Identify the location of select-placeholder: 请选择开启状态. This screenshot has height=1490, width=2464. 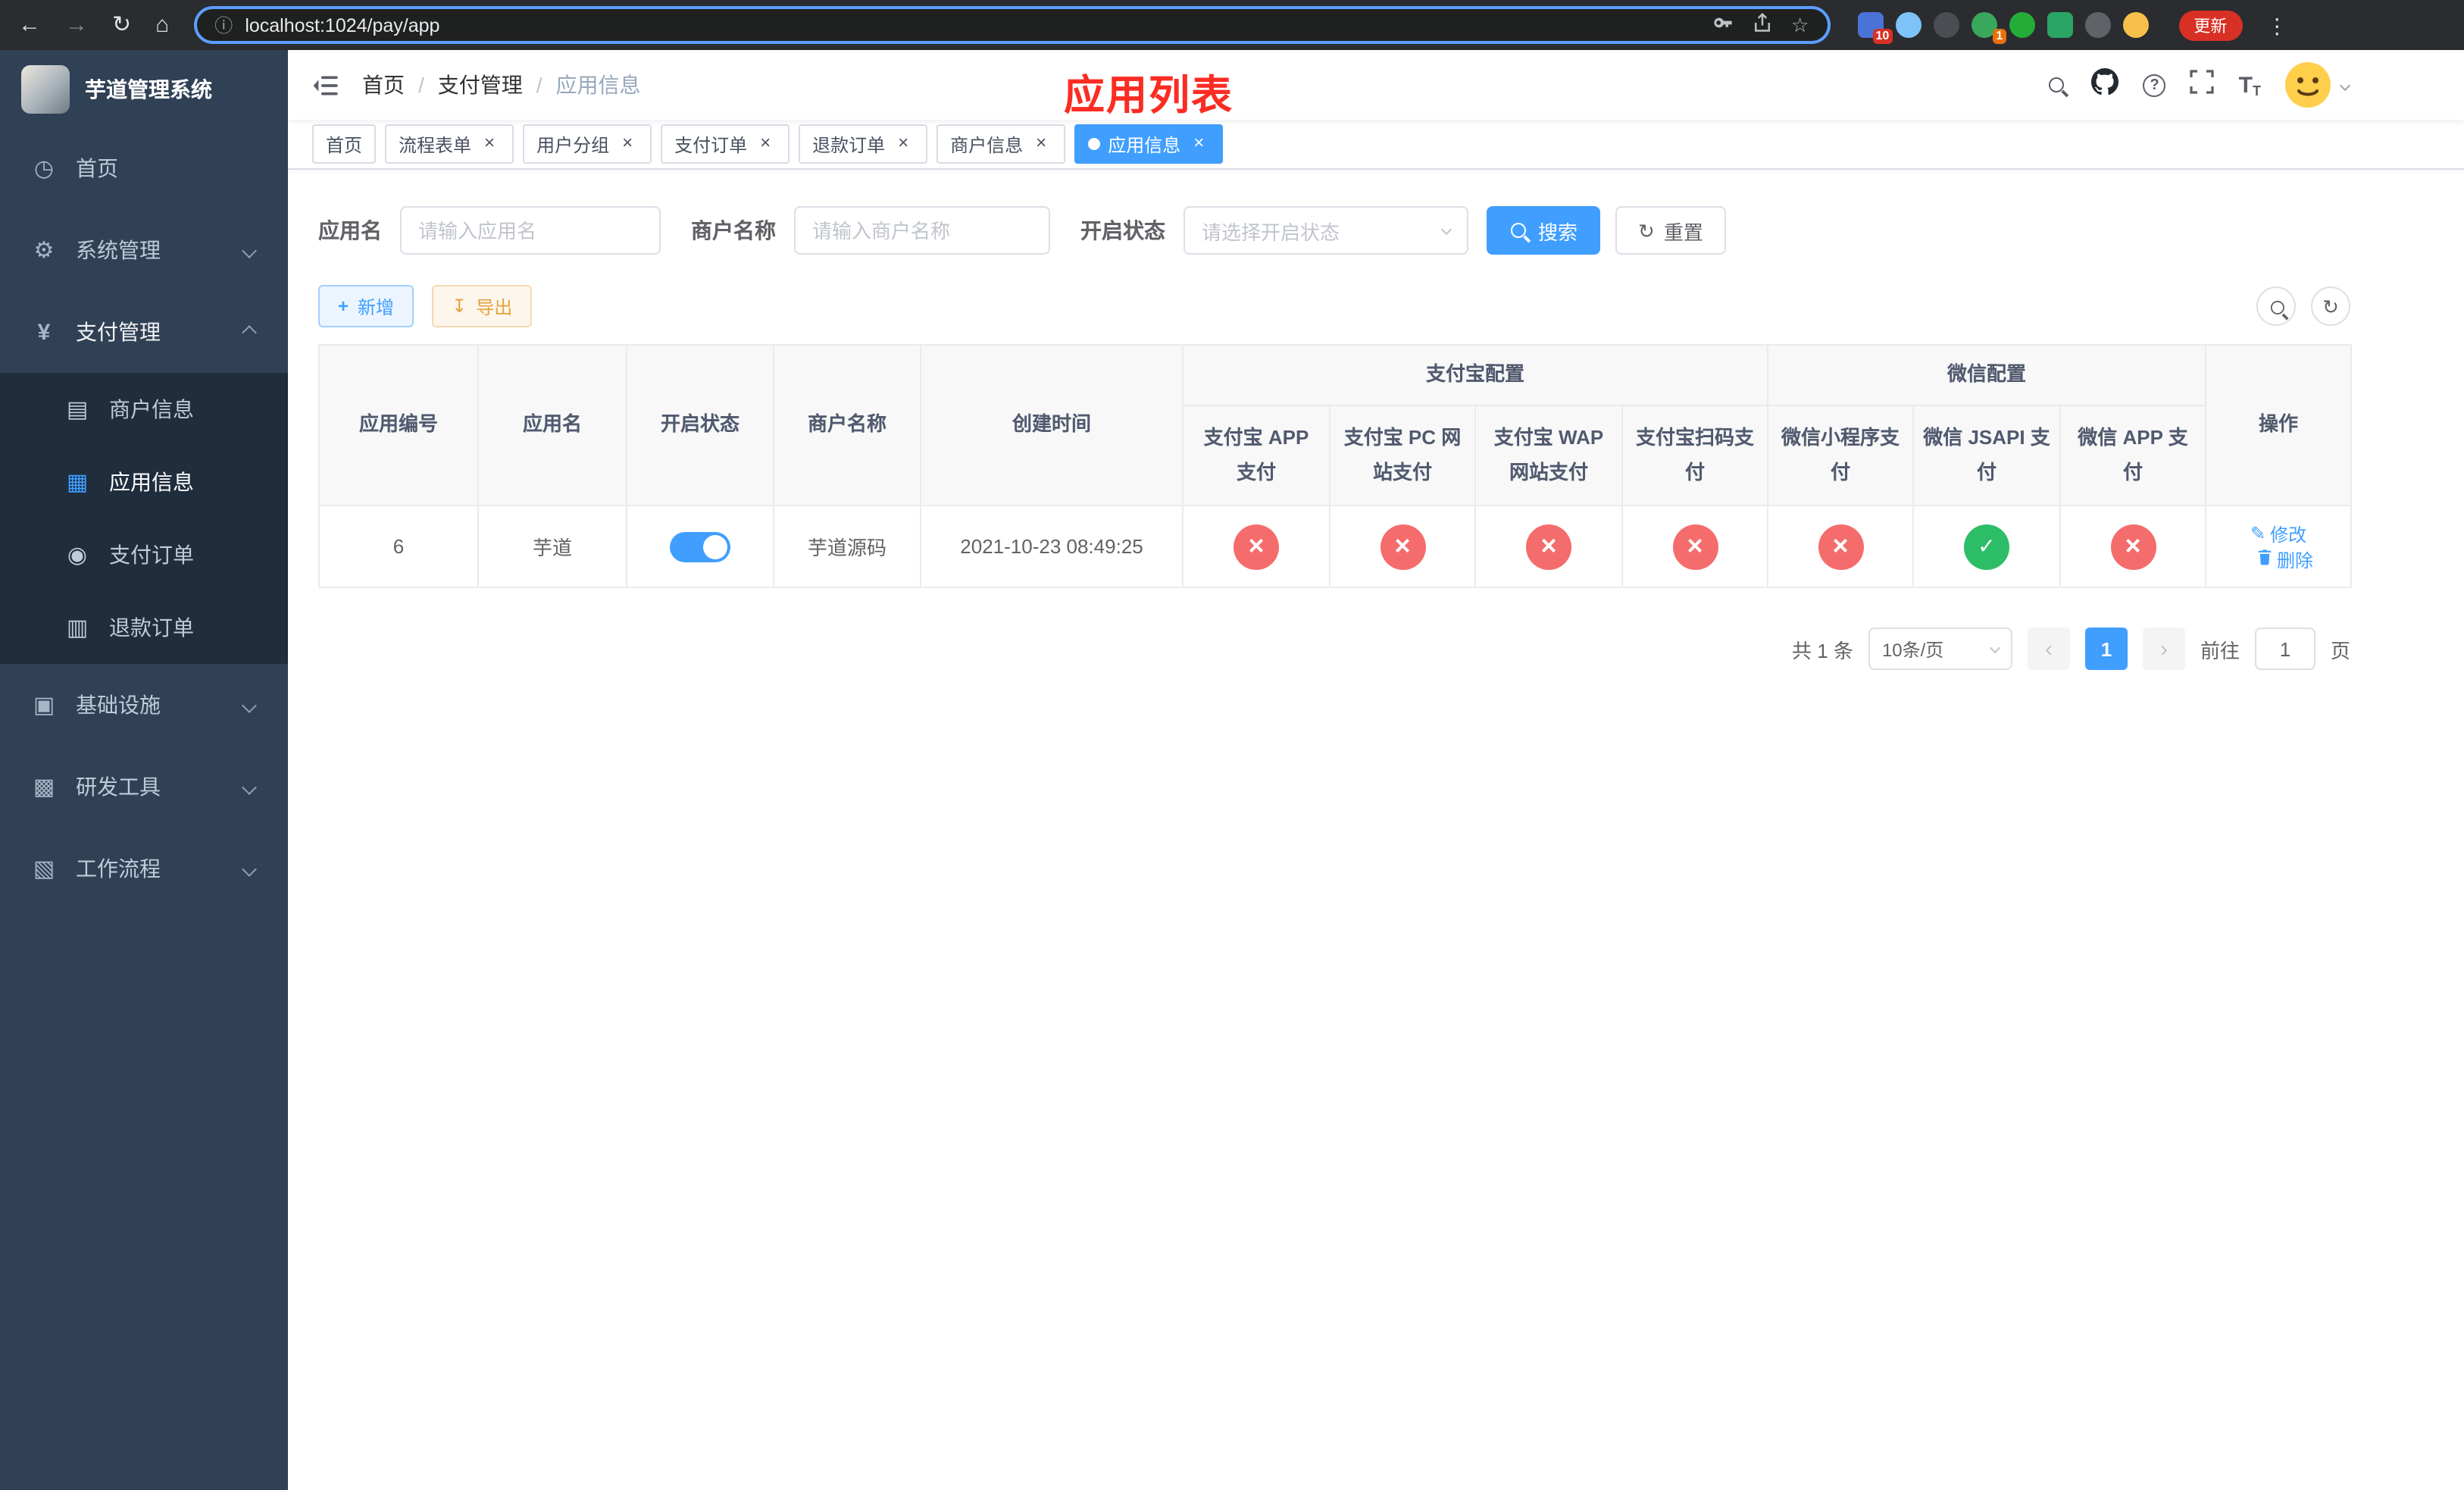
(1271, 232).